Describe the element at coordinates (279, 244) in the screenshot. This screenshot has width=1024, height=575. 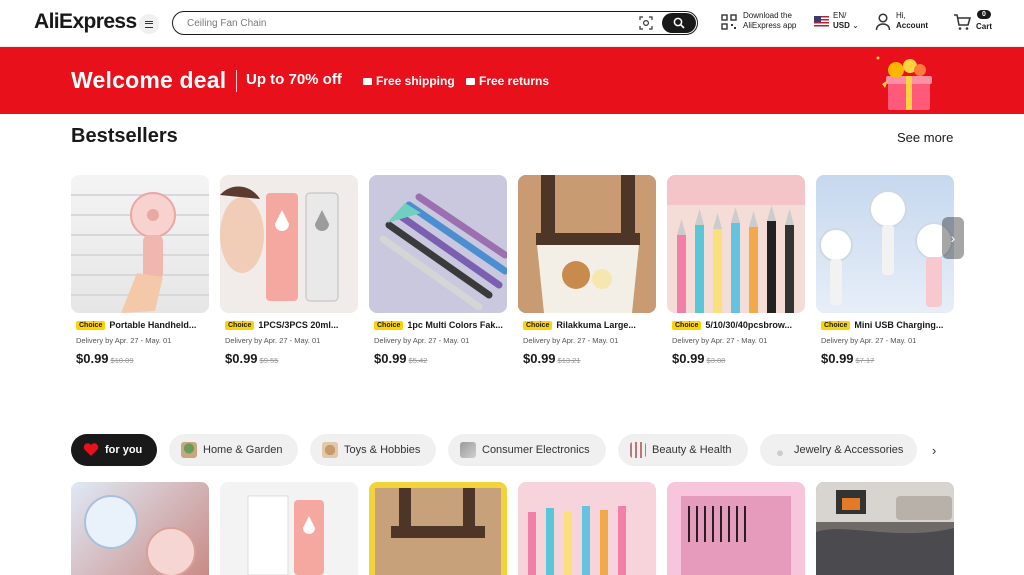
I see `nano-mister-image` at that location.